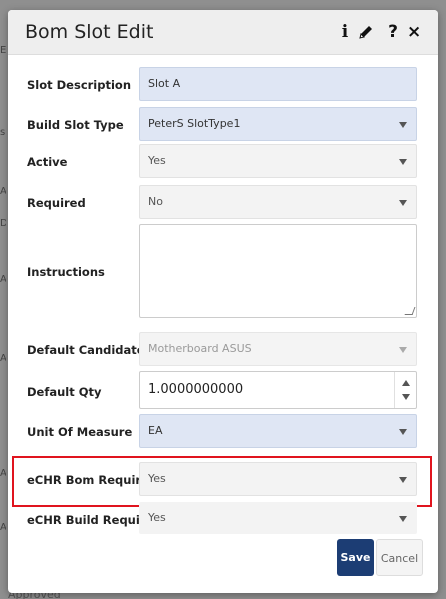 The width and height of the screenshot is (446, 599). Describe the element at coordinates (155, 201) in the screenshot. I see `required-value: No` at that location.